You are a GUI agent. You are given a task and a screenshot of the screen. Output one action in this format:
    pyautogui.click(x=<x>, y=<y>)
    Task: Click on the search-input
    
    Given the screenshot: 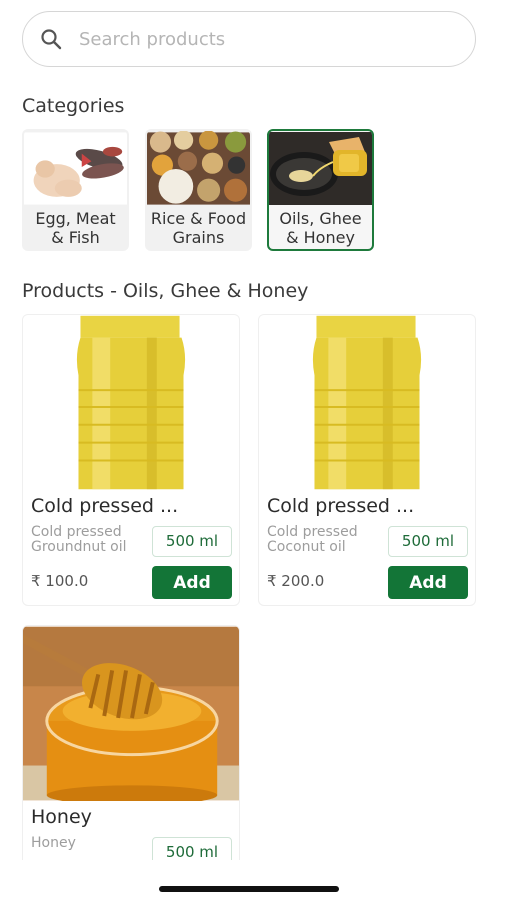 What is the action you would take?
    pyautogui.click(x=259, y=39)
    